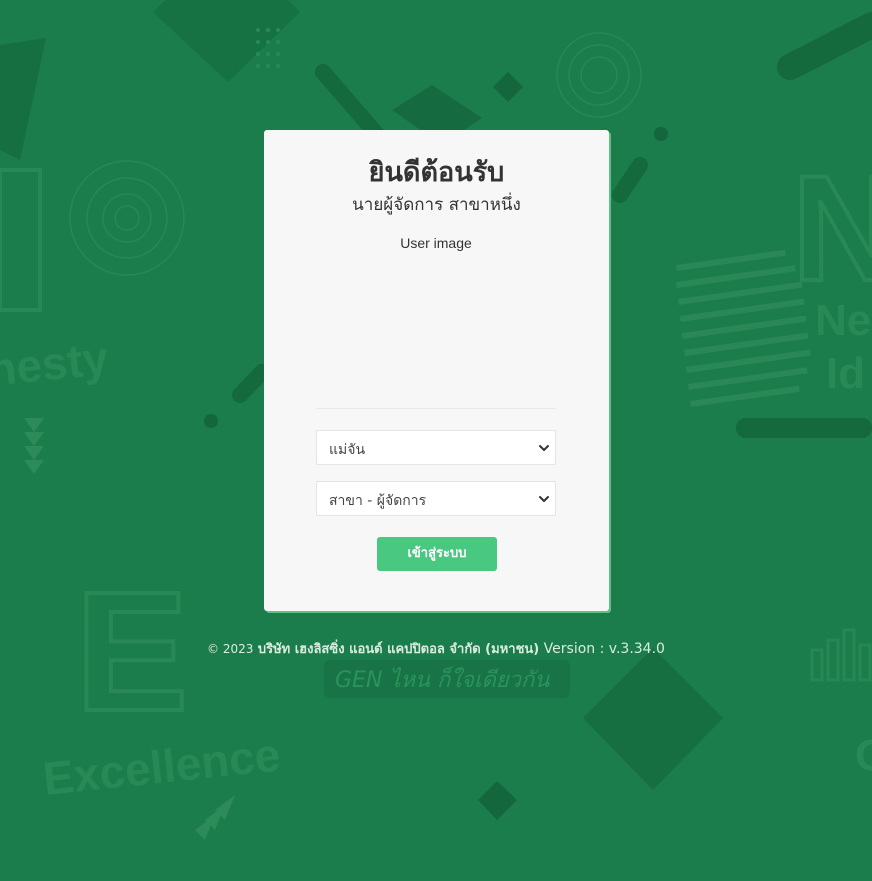  Describe the element at coordinates (863, 755) in the screenshot. I see `svg-text: G` at that location.